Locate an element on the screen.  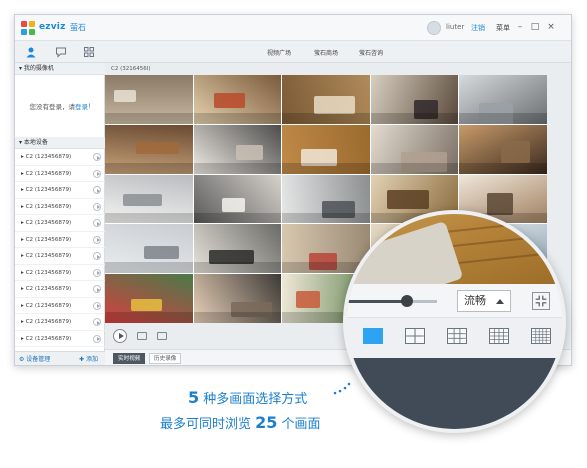
pointer-dots-icon is located at coordinates (342, 388).